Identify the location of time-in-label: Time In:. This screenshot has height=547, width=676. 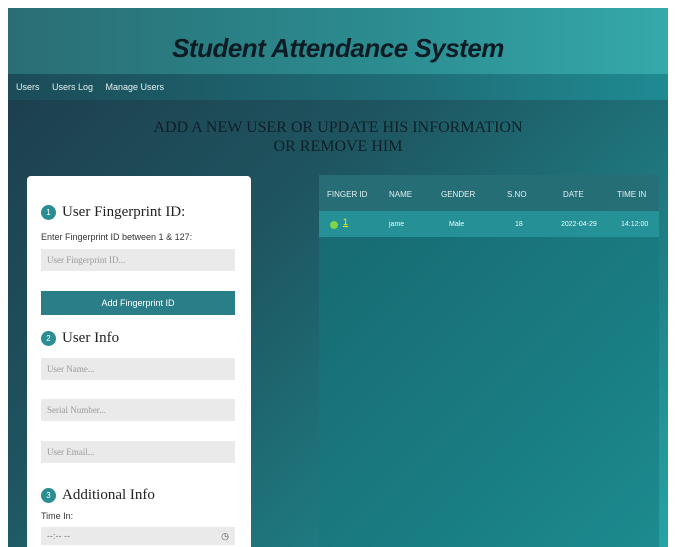
(57, 516).